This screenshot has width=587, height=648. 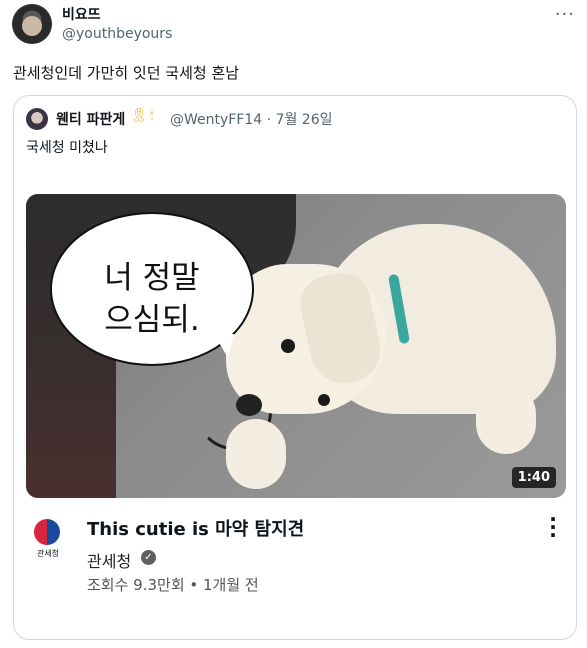 What do you see at coordinates (37, 119) in the screenshot?
I see `quoted-author-avatar` at bounding box center [37, 119].